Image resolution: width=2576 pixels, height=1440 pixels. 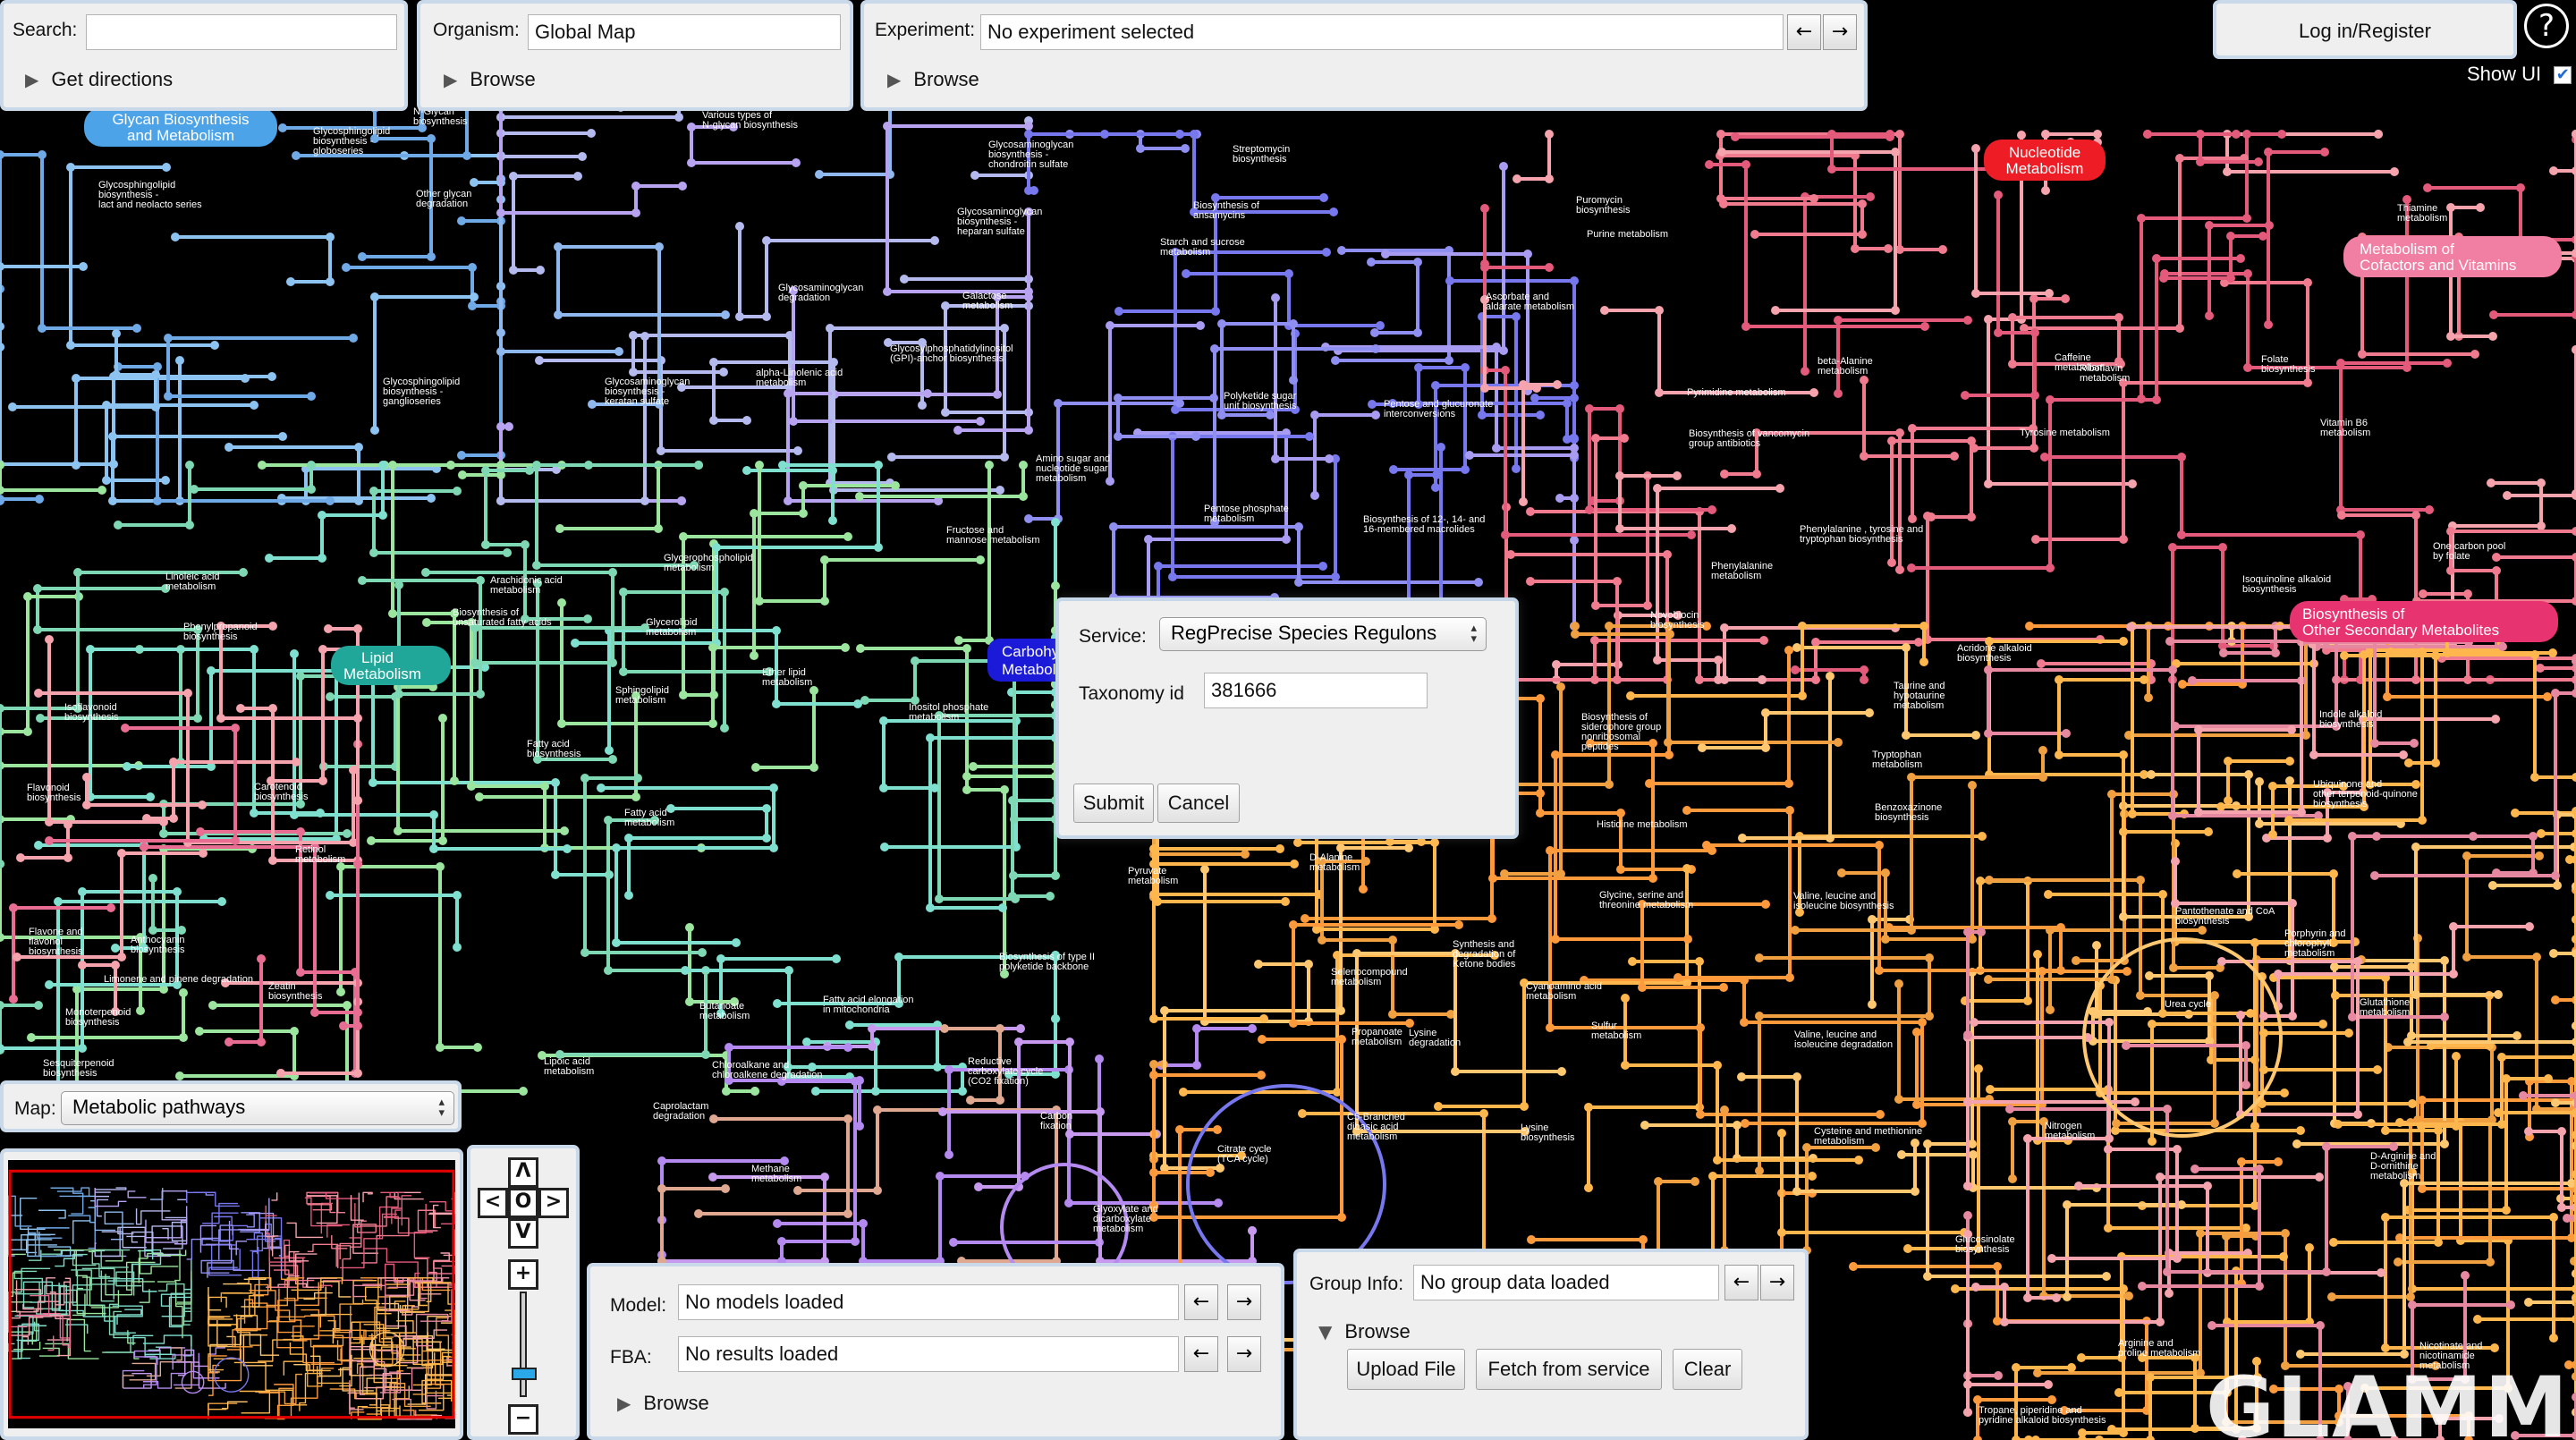 What do you see at coordinates (443, 199) in the screenshot?
I see `pathway-label: Other glycan degradation` at bounding box center [443, 199].